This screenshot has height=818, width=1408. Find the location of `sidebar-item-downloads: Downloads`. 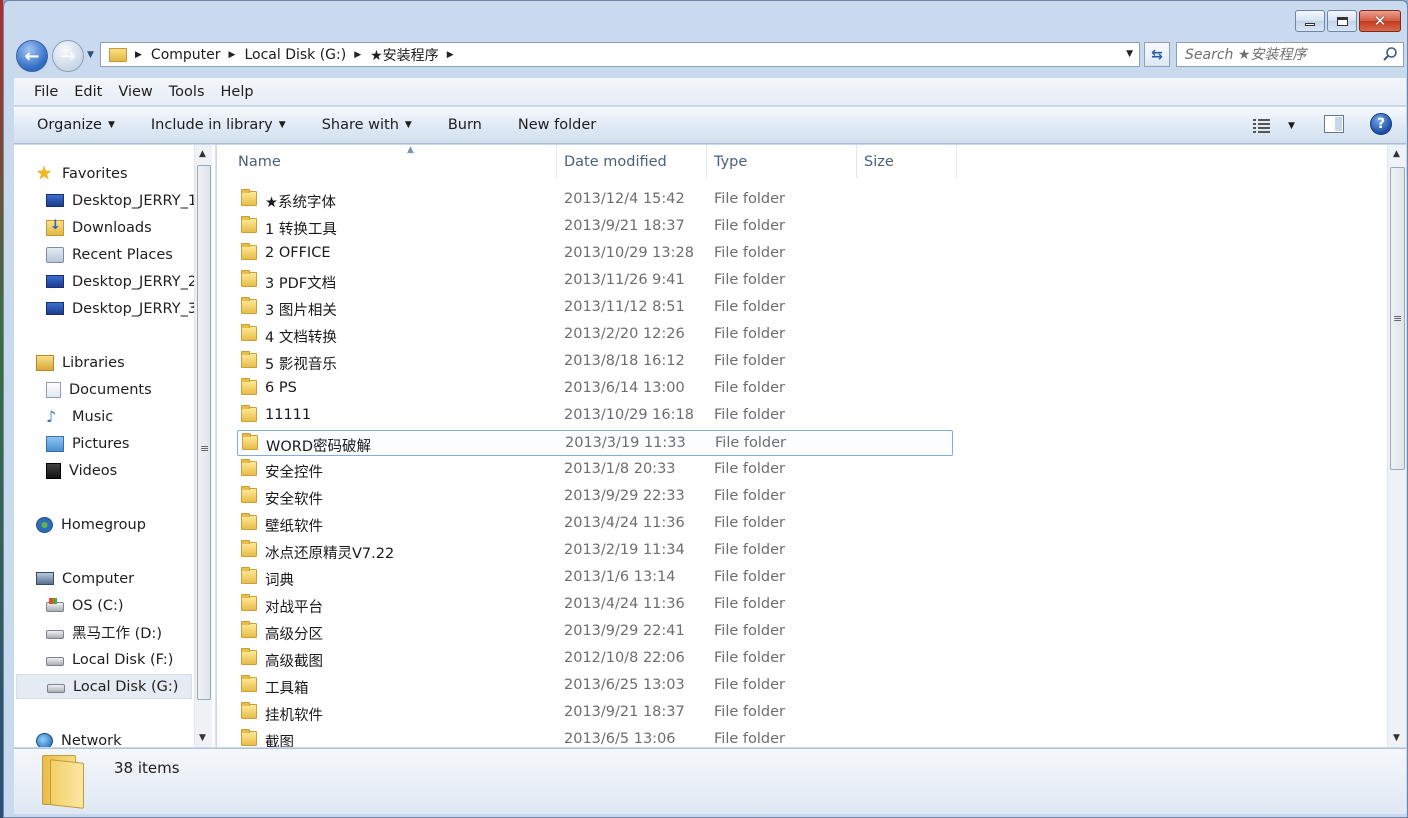

sidebar-item-downloads: Downloads is located at coordinates (99, 227).